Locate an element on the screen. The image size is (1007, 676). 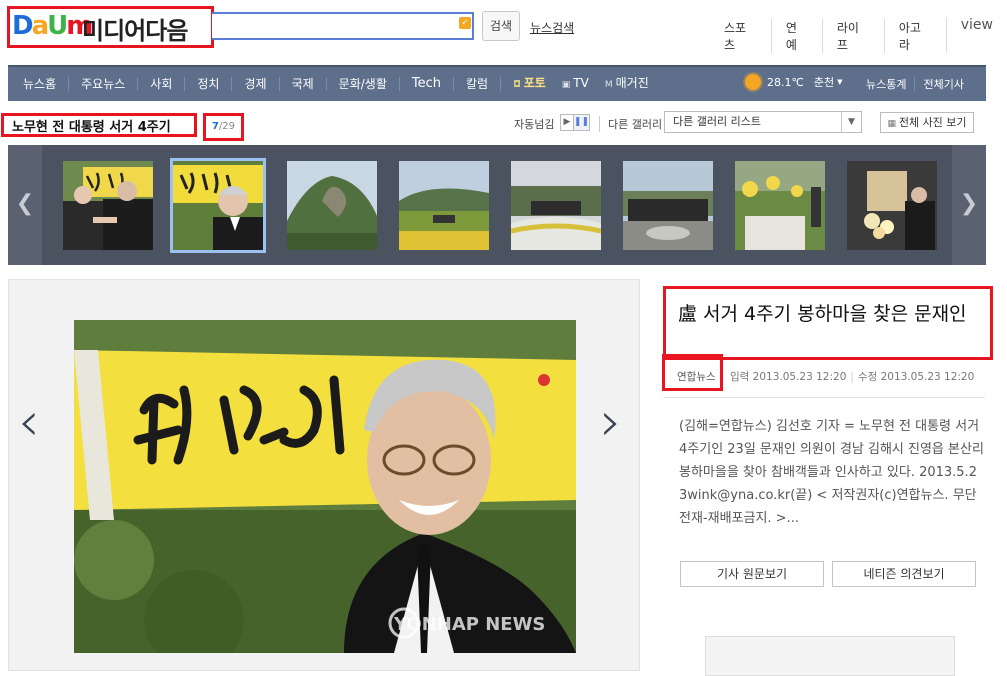
article-meta: 입력 2013.05.23 12:20 | 수정 2013.05.23 12:20 is located at coordinates (852, 376).